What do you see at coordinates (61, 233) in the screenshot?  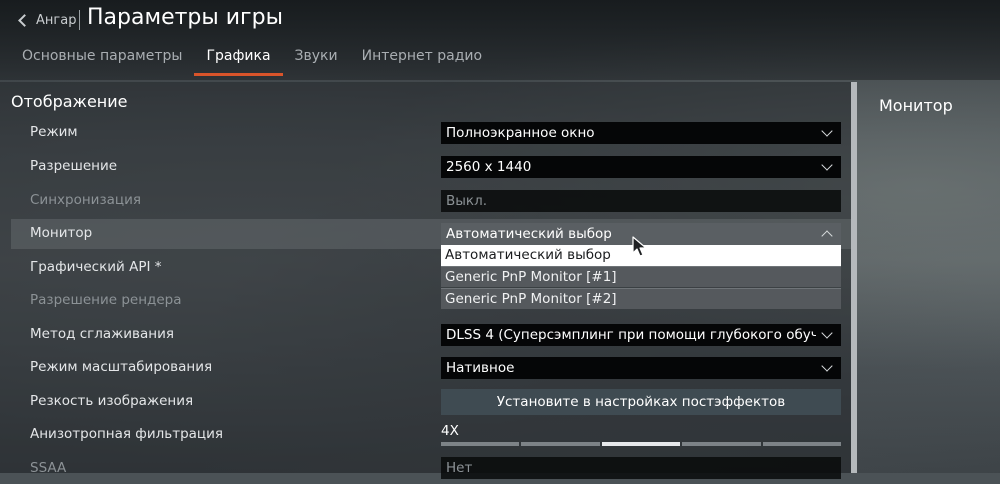 I see `setting-label: Монитор` at bounding box center [61, 233].